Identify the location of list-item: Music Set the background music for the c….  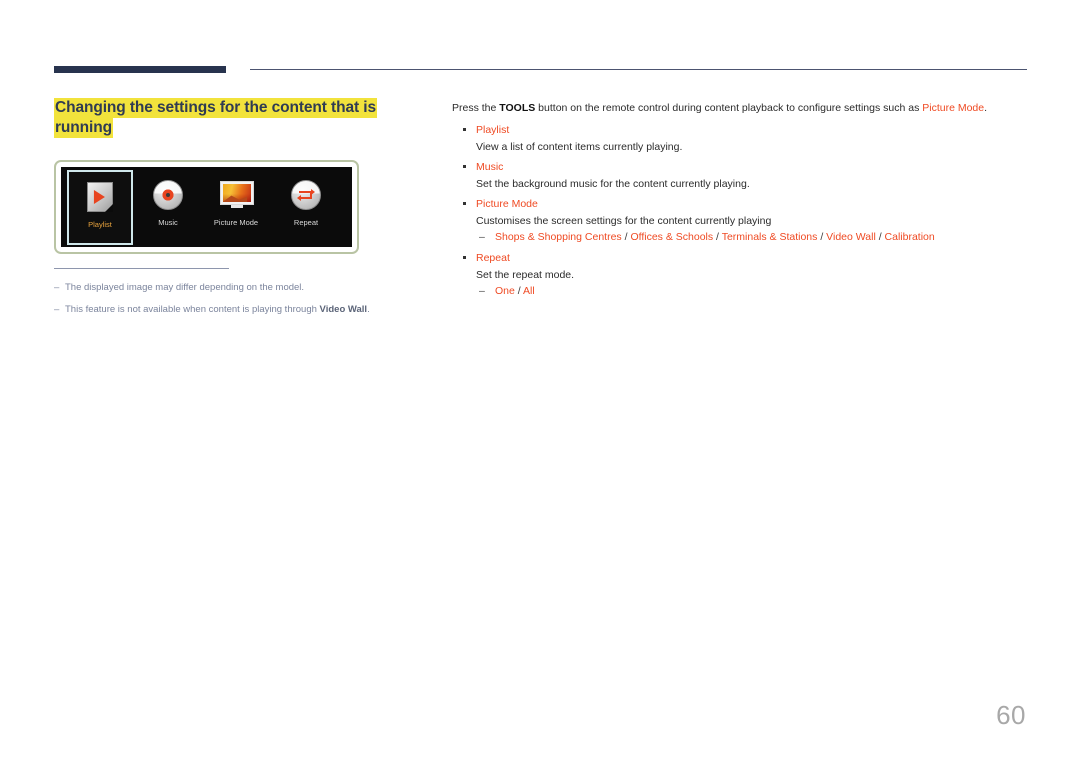
(740, 175).